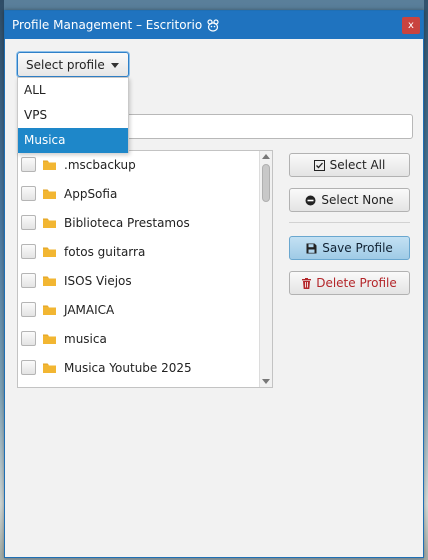  Describe the element at coordinates (265, 269) in the screenshot. I see `list-scrollbar` at that location.